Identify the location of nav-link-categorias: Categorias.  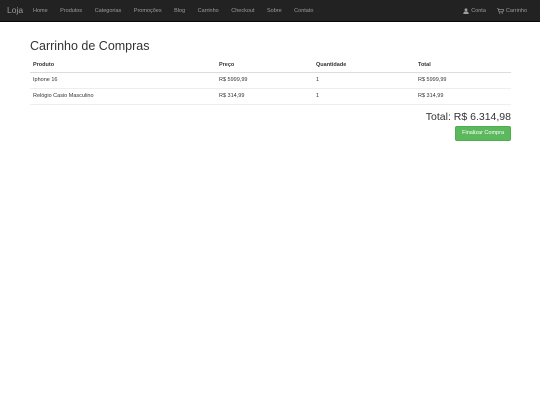
(108, 11).